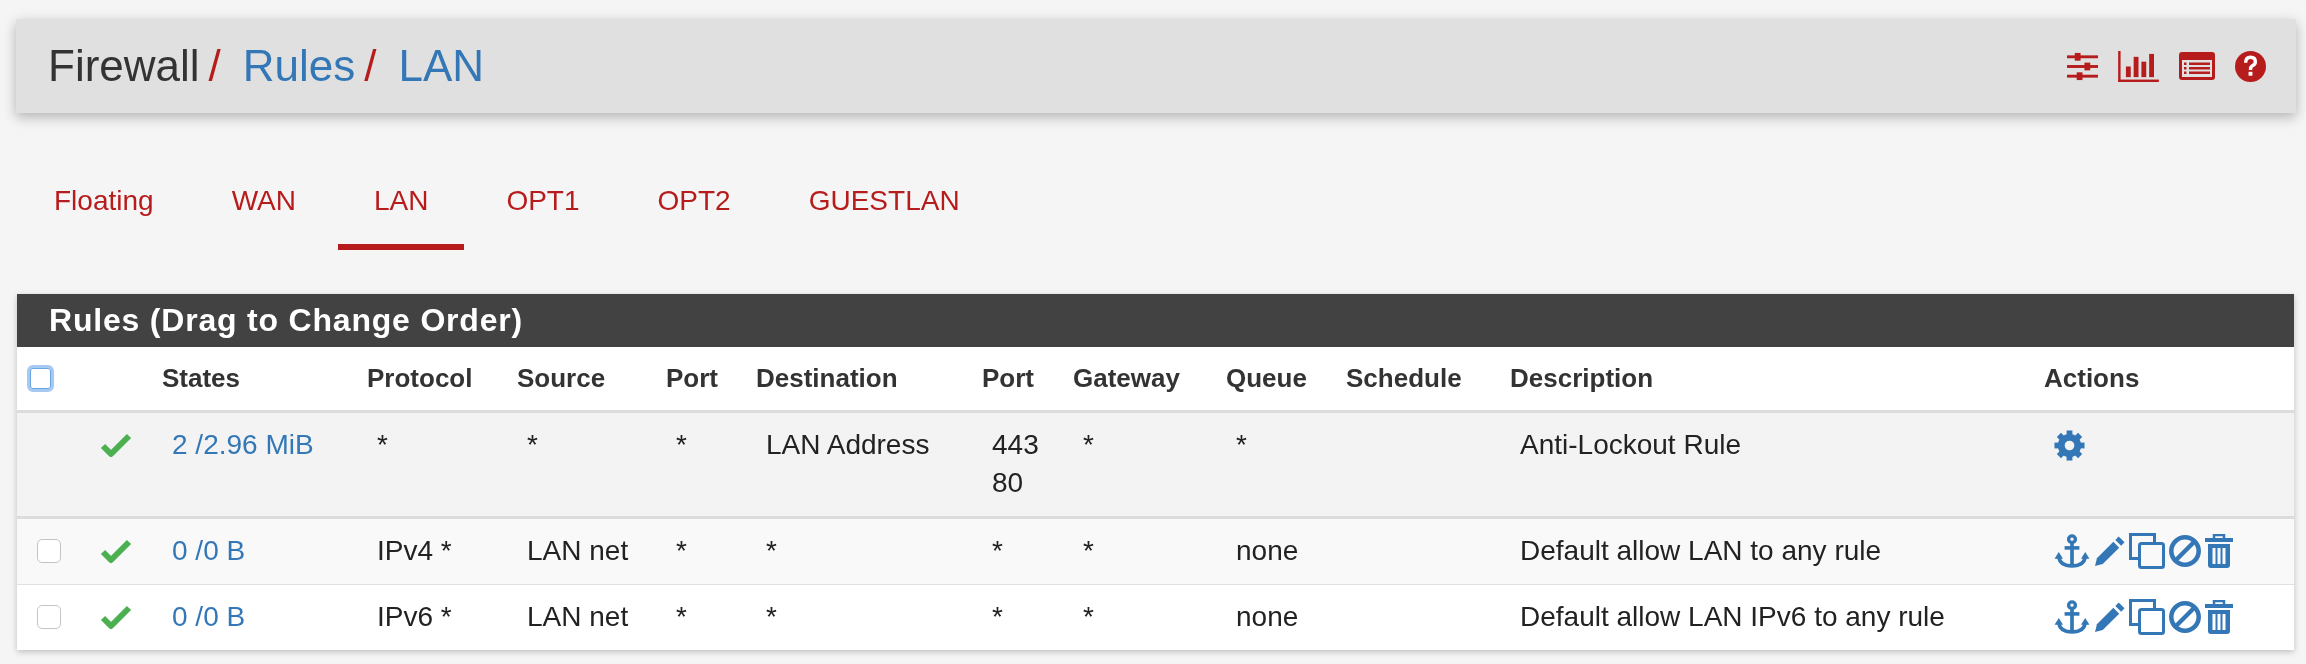 The image size is (2306, 664). What do you see at coordinates (299, 66) in the screenshot?
I see `breadcrumb-link: Rules` at bounding box center [299, 66].